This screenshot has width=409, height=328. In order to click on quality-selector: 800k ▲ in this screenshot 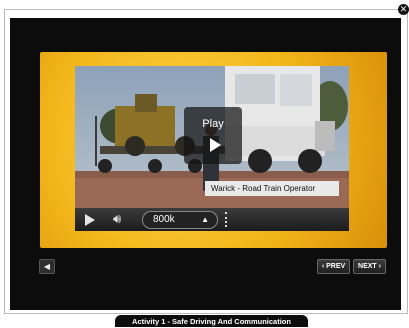, I will do `click(180, 220)`.